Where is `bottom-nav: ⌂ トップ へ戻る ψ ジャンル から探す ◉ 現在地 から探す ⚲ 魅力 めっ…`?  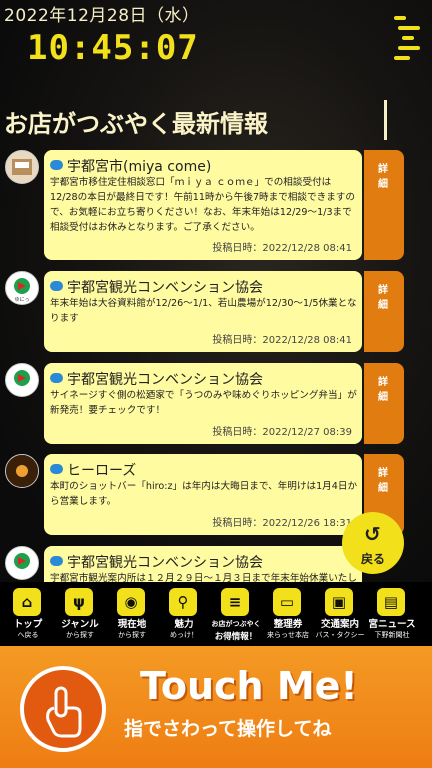
bottom-nav: ⌂ トップ へ戻る ψ ジャンル から探す ◉ 現在地 から探す ⚲ 魅力 めっ… is located at coordinates (216, 614).